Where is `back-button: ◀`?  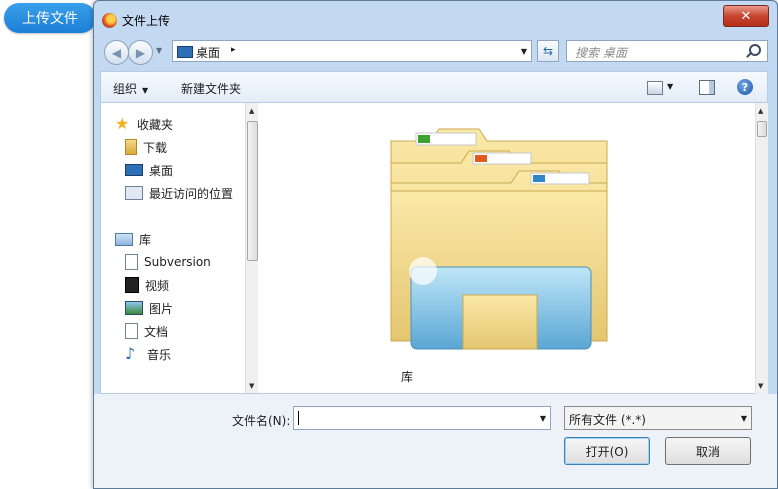 back-button: ◀ is located at coordinates (116, 52).